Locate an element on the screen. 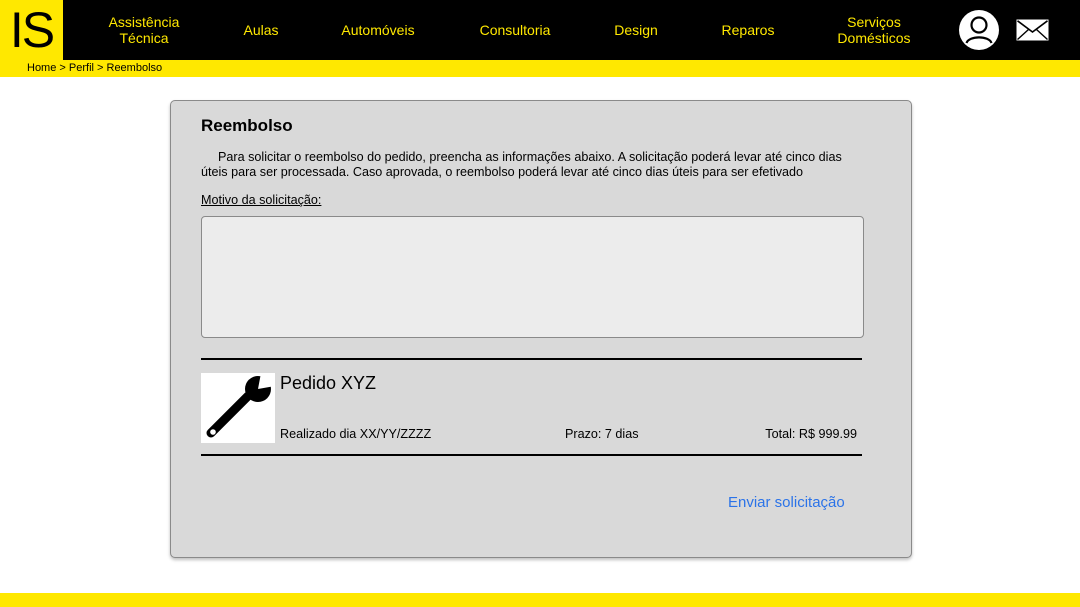 The width and height of the screenshot is (1080, 607). envelope-icon is located at coordinates (1032, 30).